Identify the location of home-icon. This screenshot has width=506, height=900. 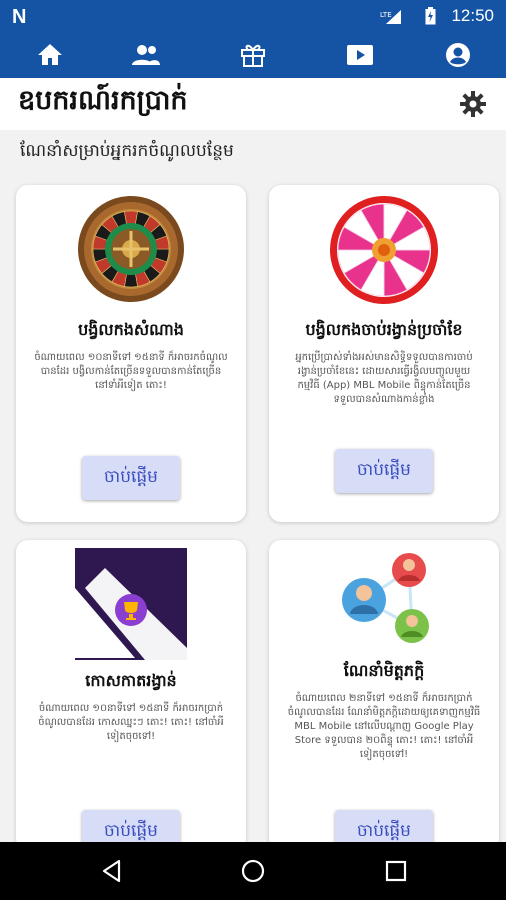
(50, 54).